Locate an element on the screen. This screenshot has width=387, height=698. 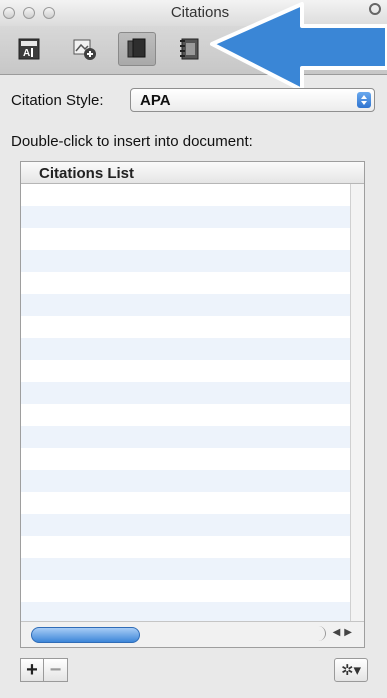
svg-text: A is located at coordinates (26, 53).